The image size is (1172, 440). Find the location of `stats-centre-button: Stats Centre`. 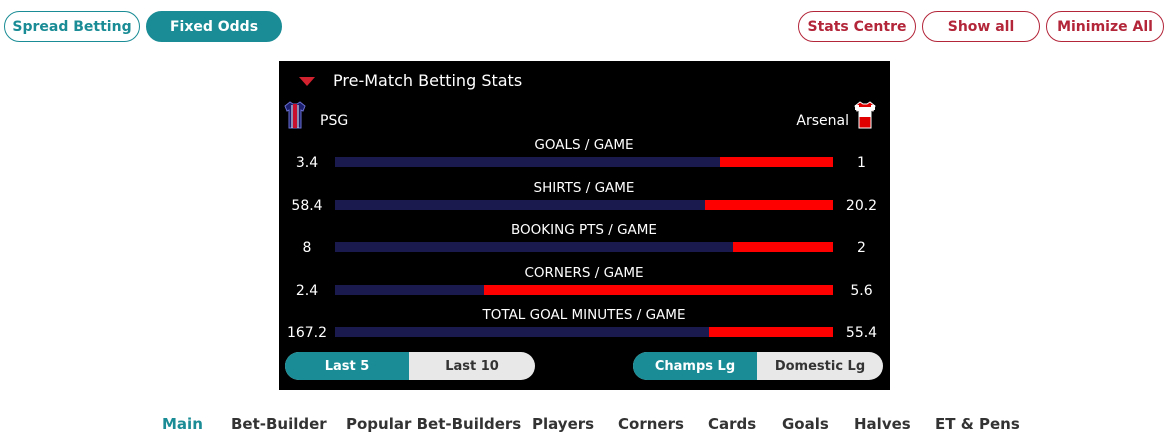

stats-centre-button: Stats Centre is located at coordinates (857, 26).